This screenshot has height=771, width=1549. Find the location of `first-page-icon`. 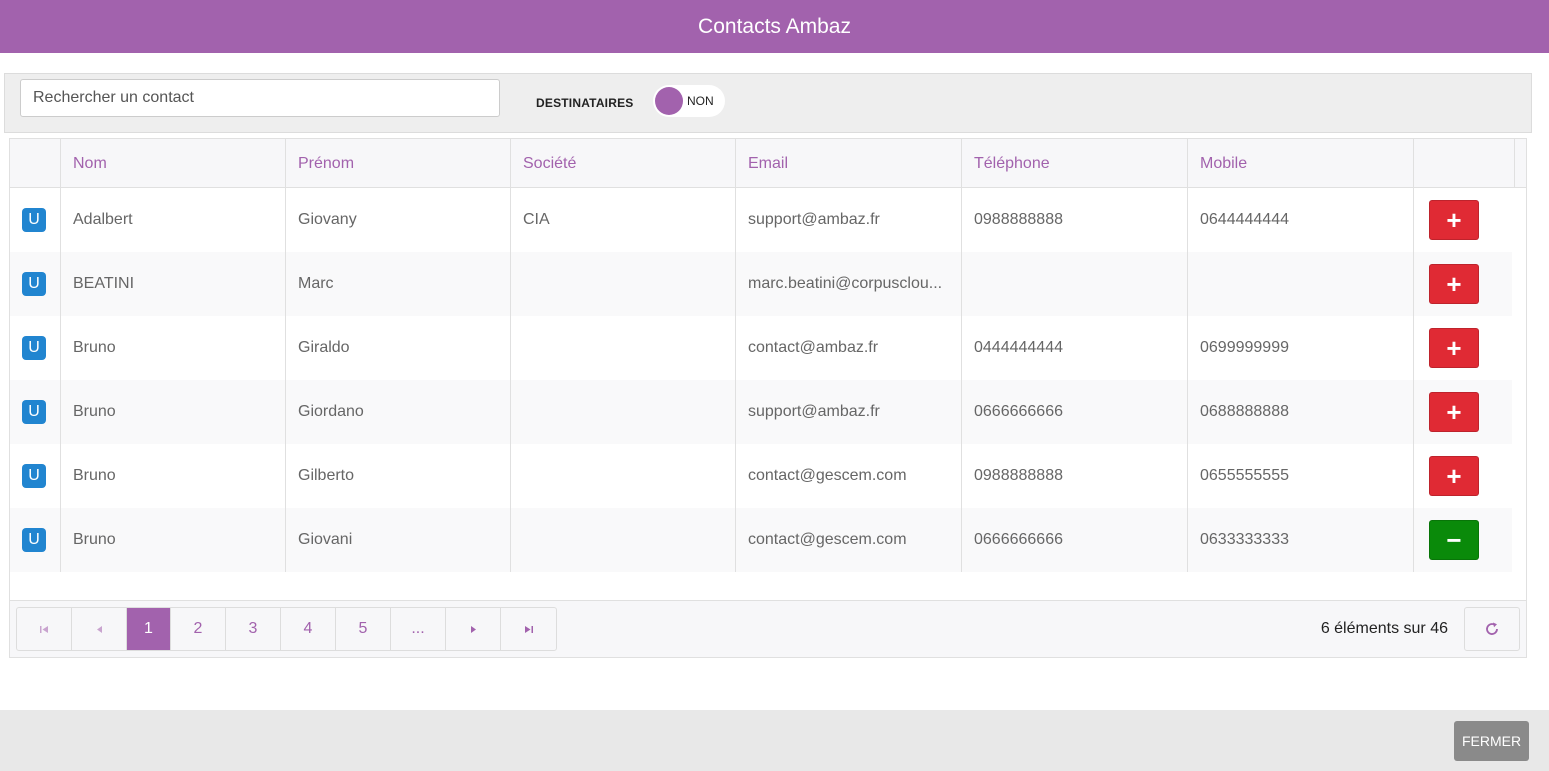

first-page-icon is located at coordinates (44, 629).